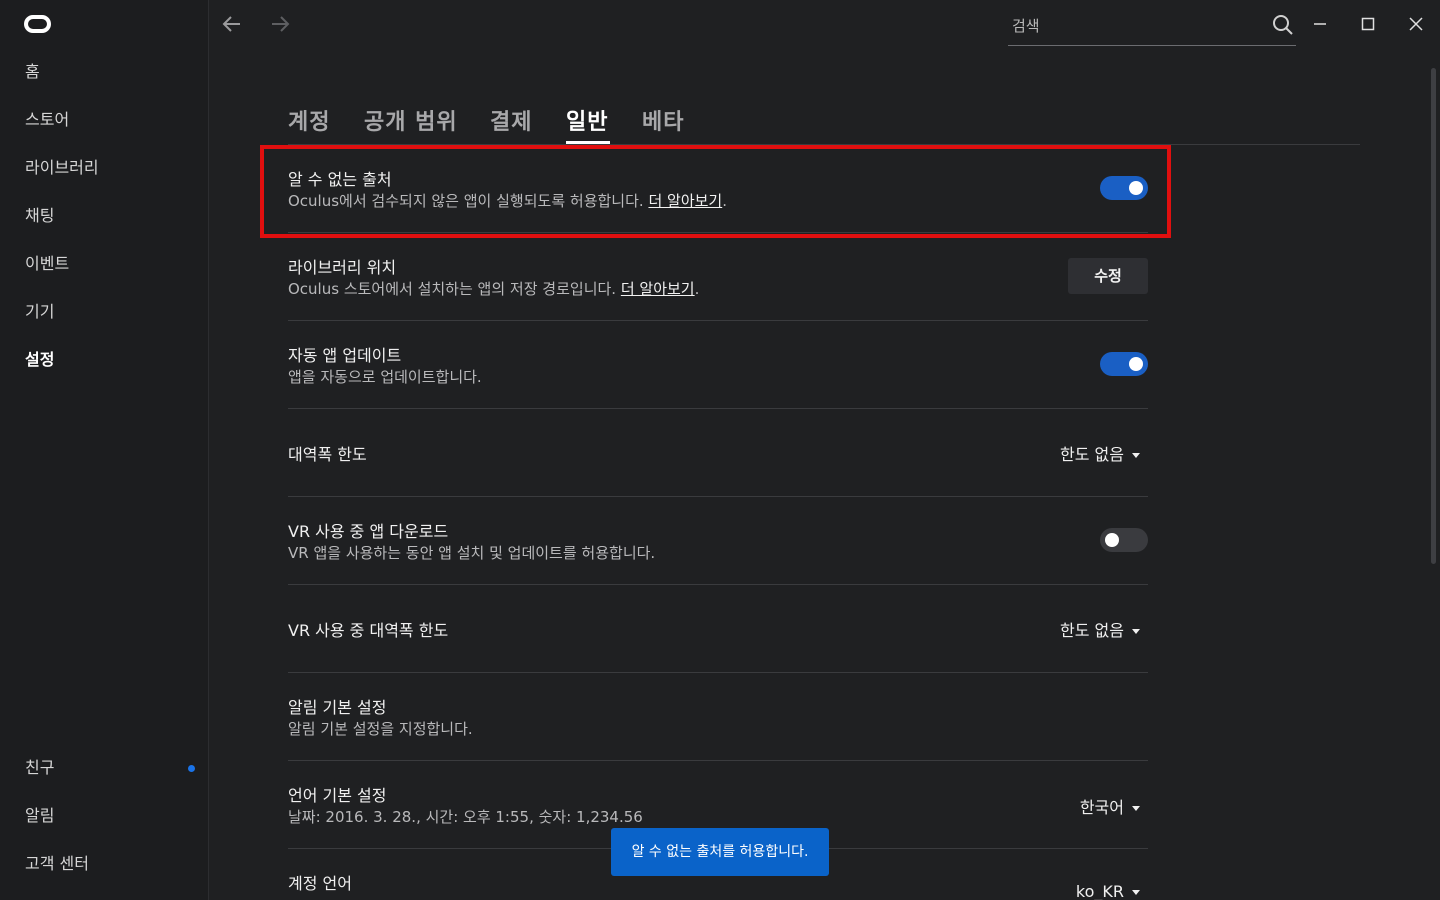 Image resolution: width=1440 pixels, height=900 pixels. I want to click on setting-description: Oculus에서 검수되지 않은 앱이 실행되도록 허용합니다. 더 알아보기., so click(508, 201).